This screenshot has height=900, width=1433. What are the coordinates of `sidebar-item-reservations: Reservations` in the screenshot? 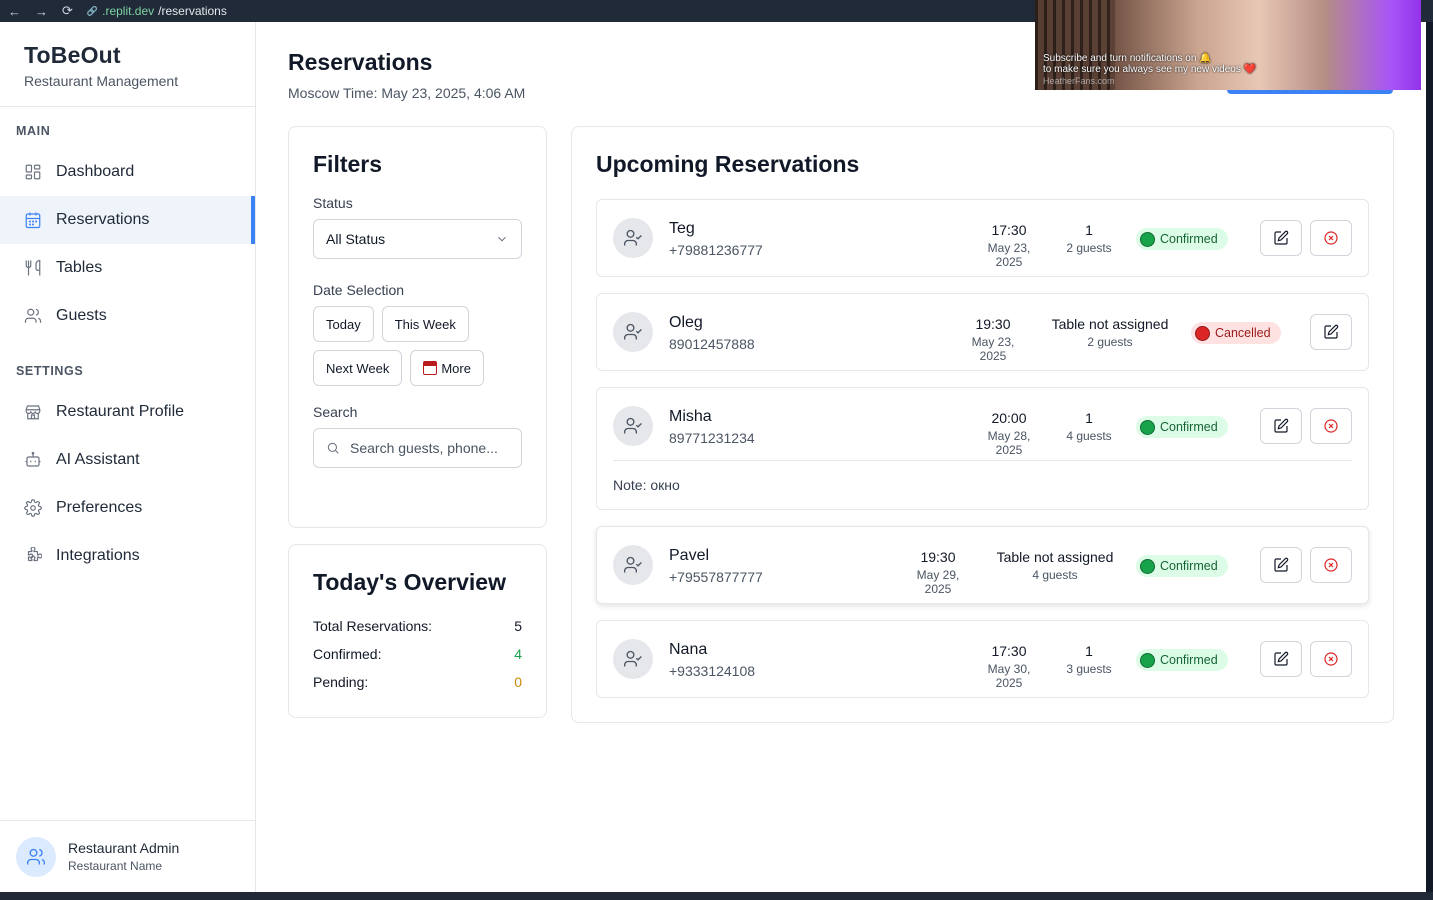 It's located at (127, 220).